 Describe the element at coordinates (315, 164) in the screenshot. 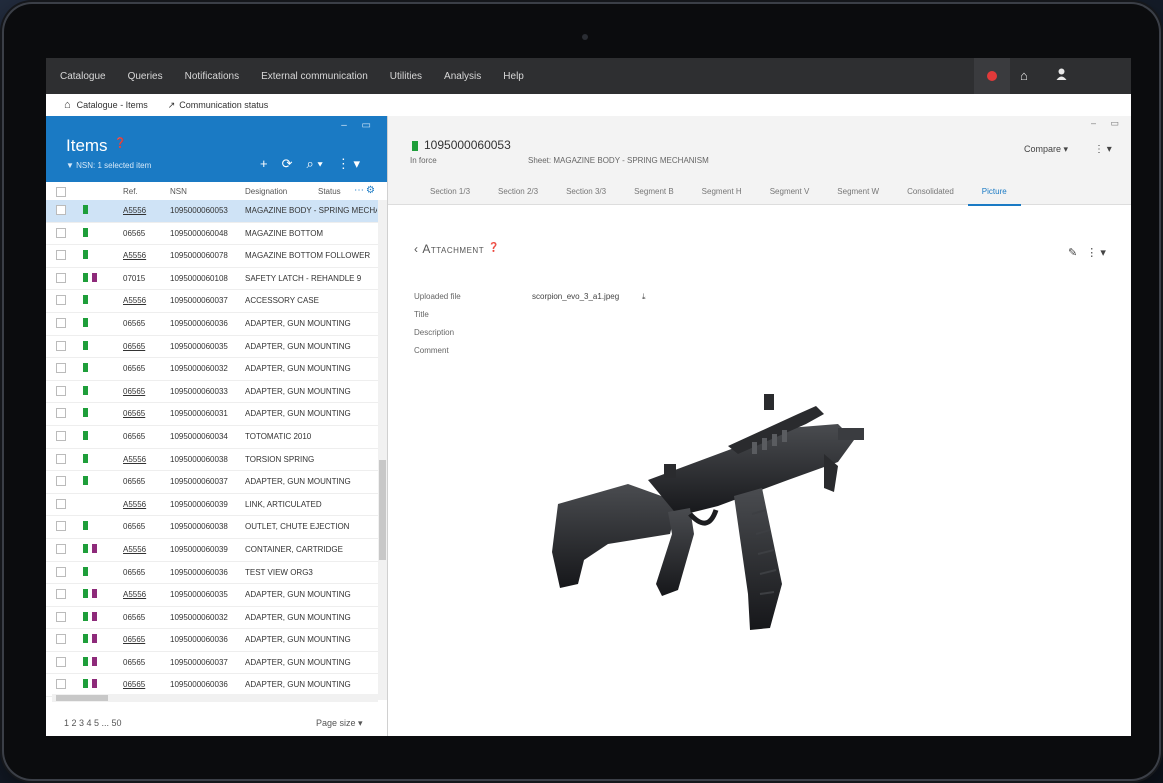

I see `search-icon: ⌕ ▾` at that location.